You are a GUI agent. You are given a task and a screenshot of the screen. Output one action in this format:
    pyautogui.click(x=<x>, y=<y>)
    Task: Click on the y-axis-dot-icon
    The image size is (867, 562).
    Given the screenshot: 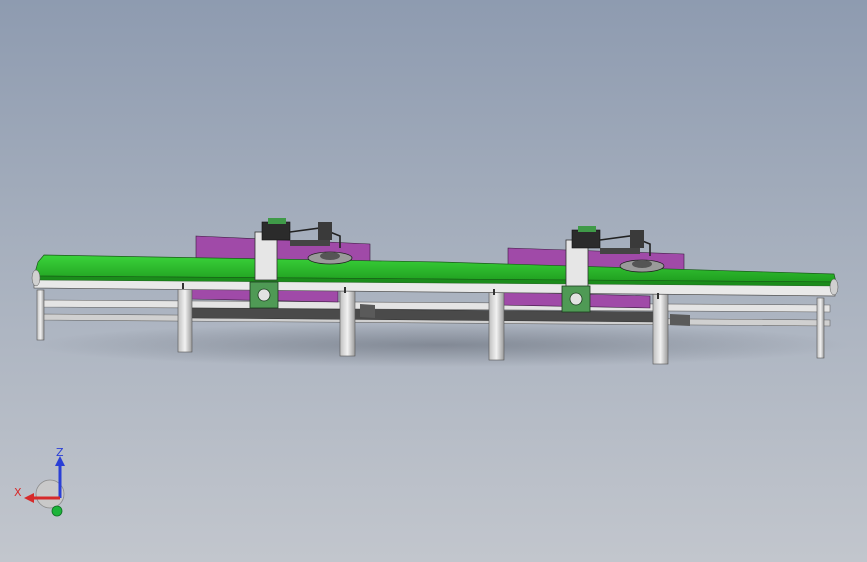 What is the action you would take?
    pyautogui.click(x=57, y=511)
    